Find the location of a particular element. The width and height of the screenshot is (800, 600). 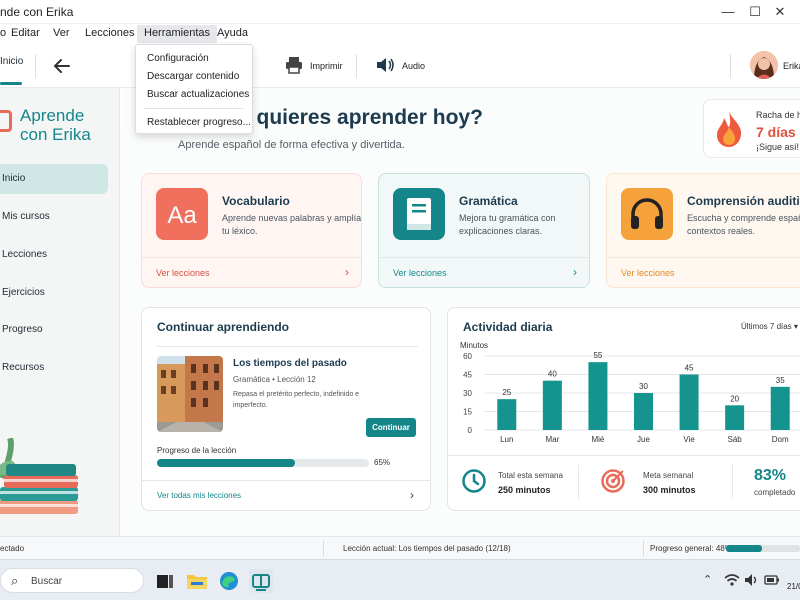

bar-value-label: 45 is located at coordinates (689, 368).